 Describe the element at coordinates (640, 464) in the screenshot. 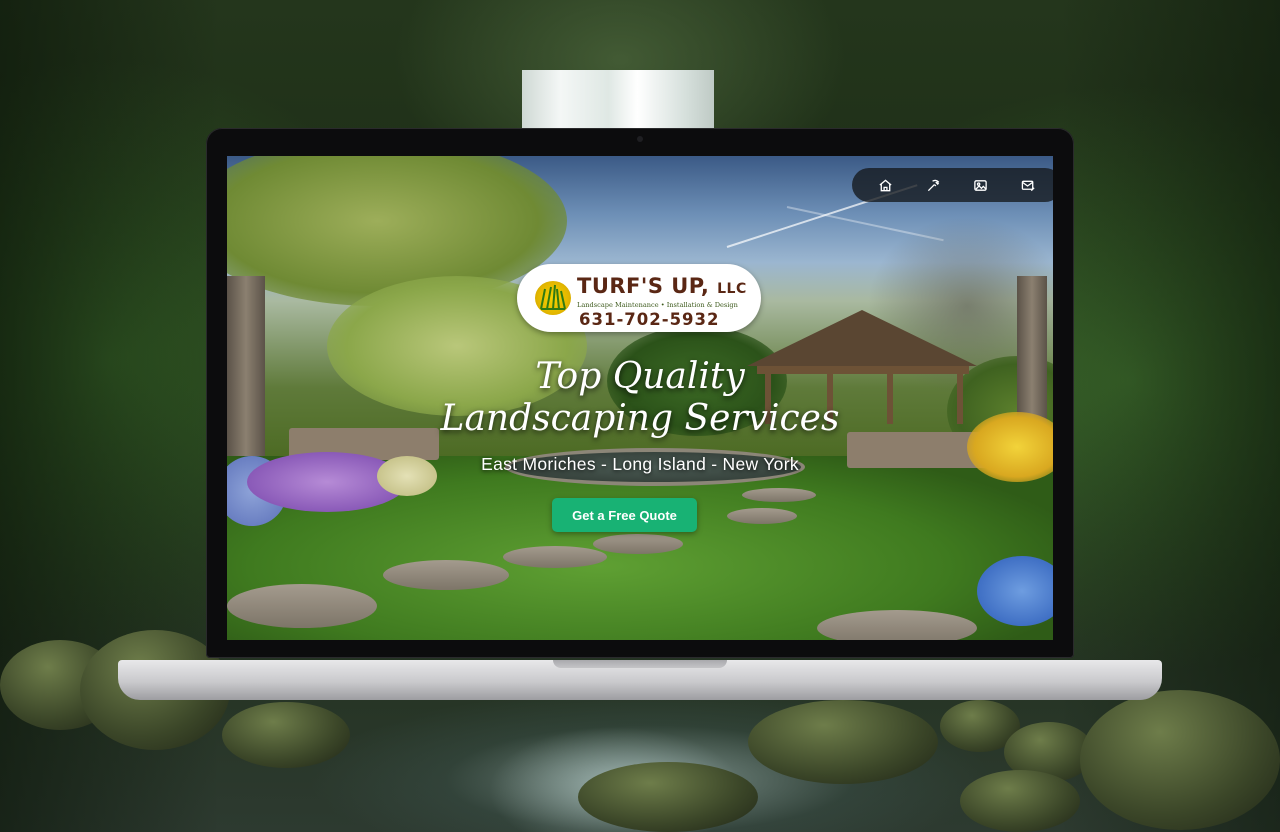

I see `hero-location: East Moriches - Long Island - New York` at that location.